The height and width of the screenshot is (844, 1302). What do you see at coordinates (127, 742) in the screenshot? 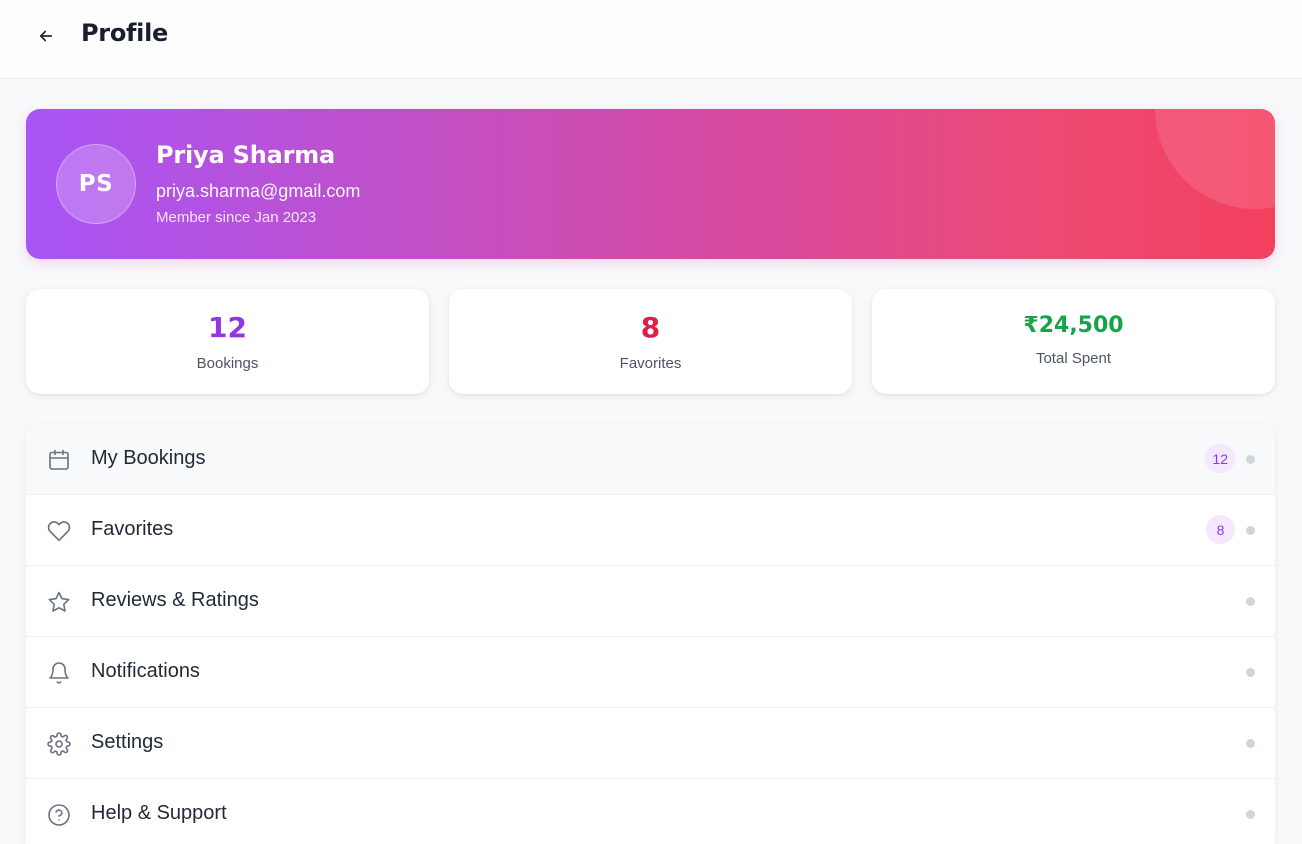
I see `menu-item-label: Settings` at bounding box center [127, 742].